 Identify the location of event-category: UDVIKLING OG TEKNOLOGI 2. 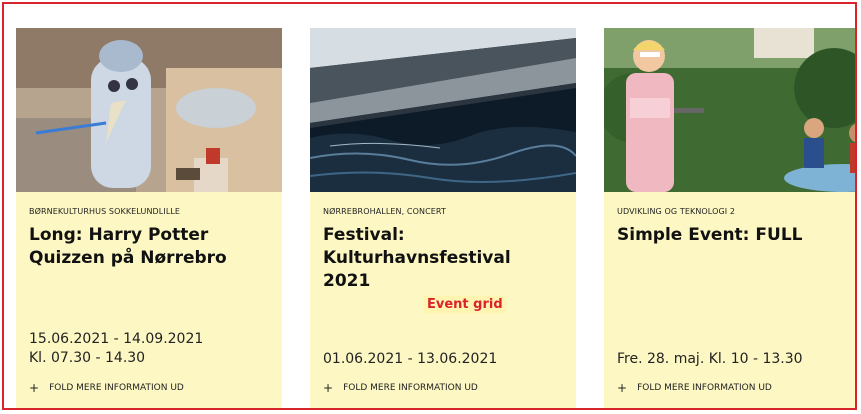
(676, 211).